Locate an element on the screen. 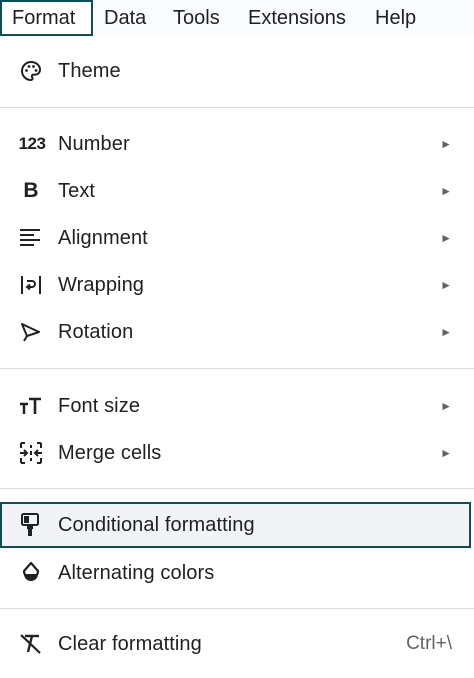 The height and width of the screenshot is (678, 474). menu-format: Format is located at coordinates (46, 18).